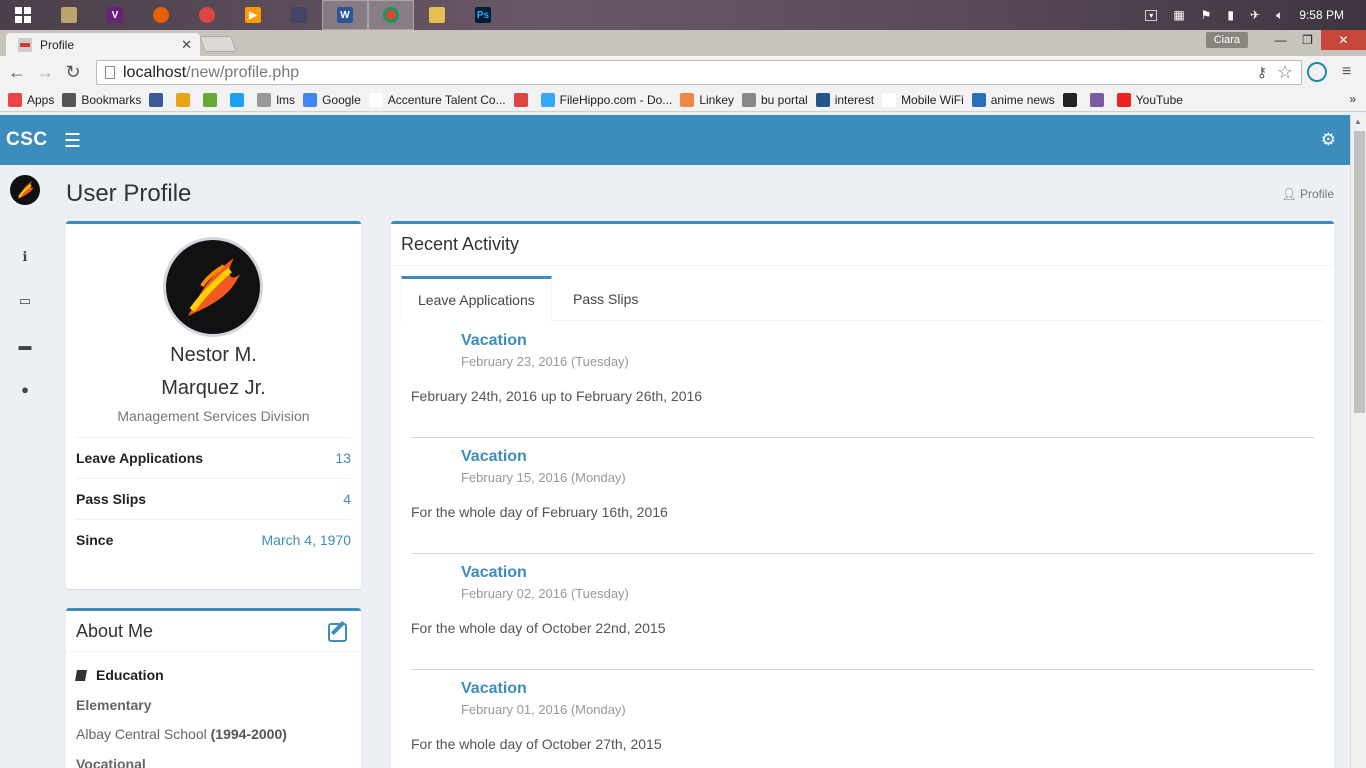 The width and height of the screenshot is (1366, 768). I want to click on tray-expand-icon: ▾, so click(1151, 15).